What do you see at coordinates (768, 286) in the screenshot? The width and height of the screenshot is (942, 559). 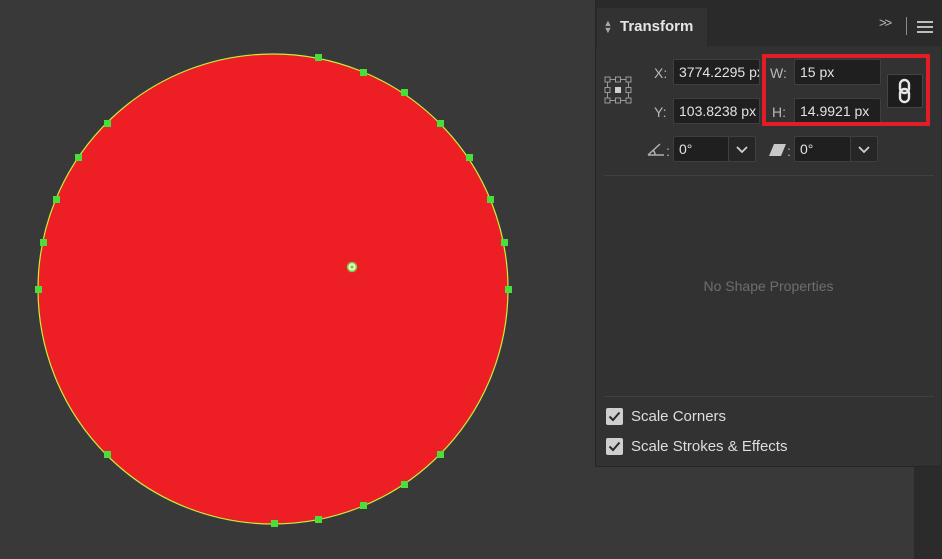 I see `no-shape-properties-text: No Shape Properties` at bounding box center [768, 286].